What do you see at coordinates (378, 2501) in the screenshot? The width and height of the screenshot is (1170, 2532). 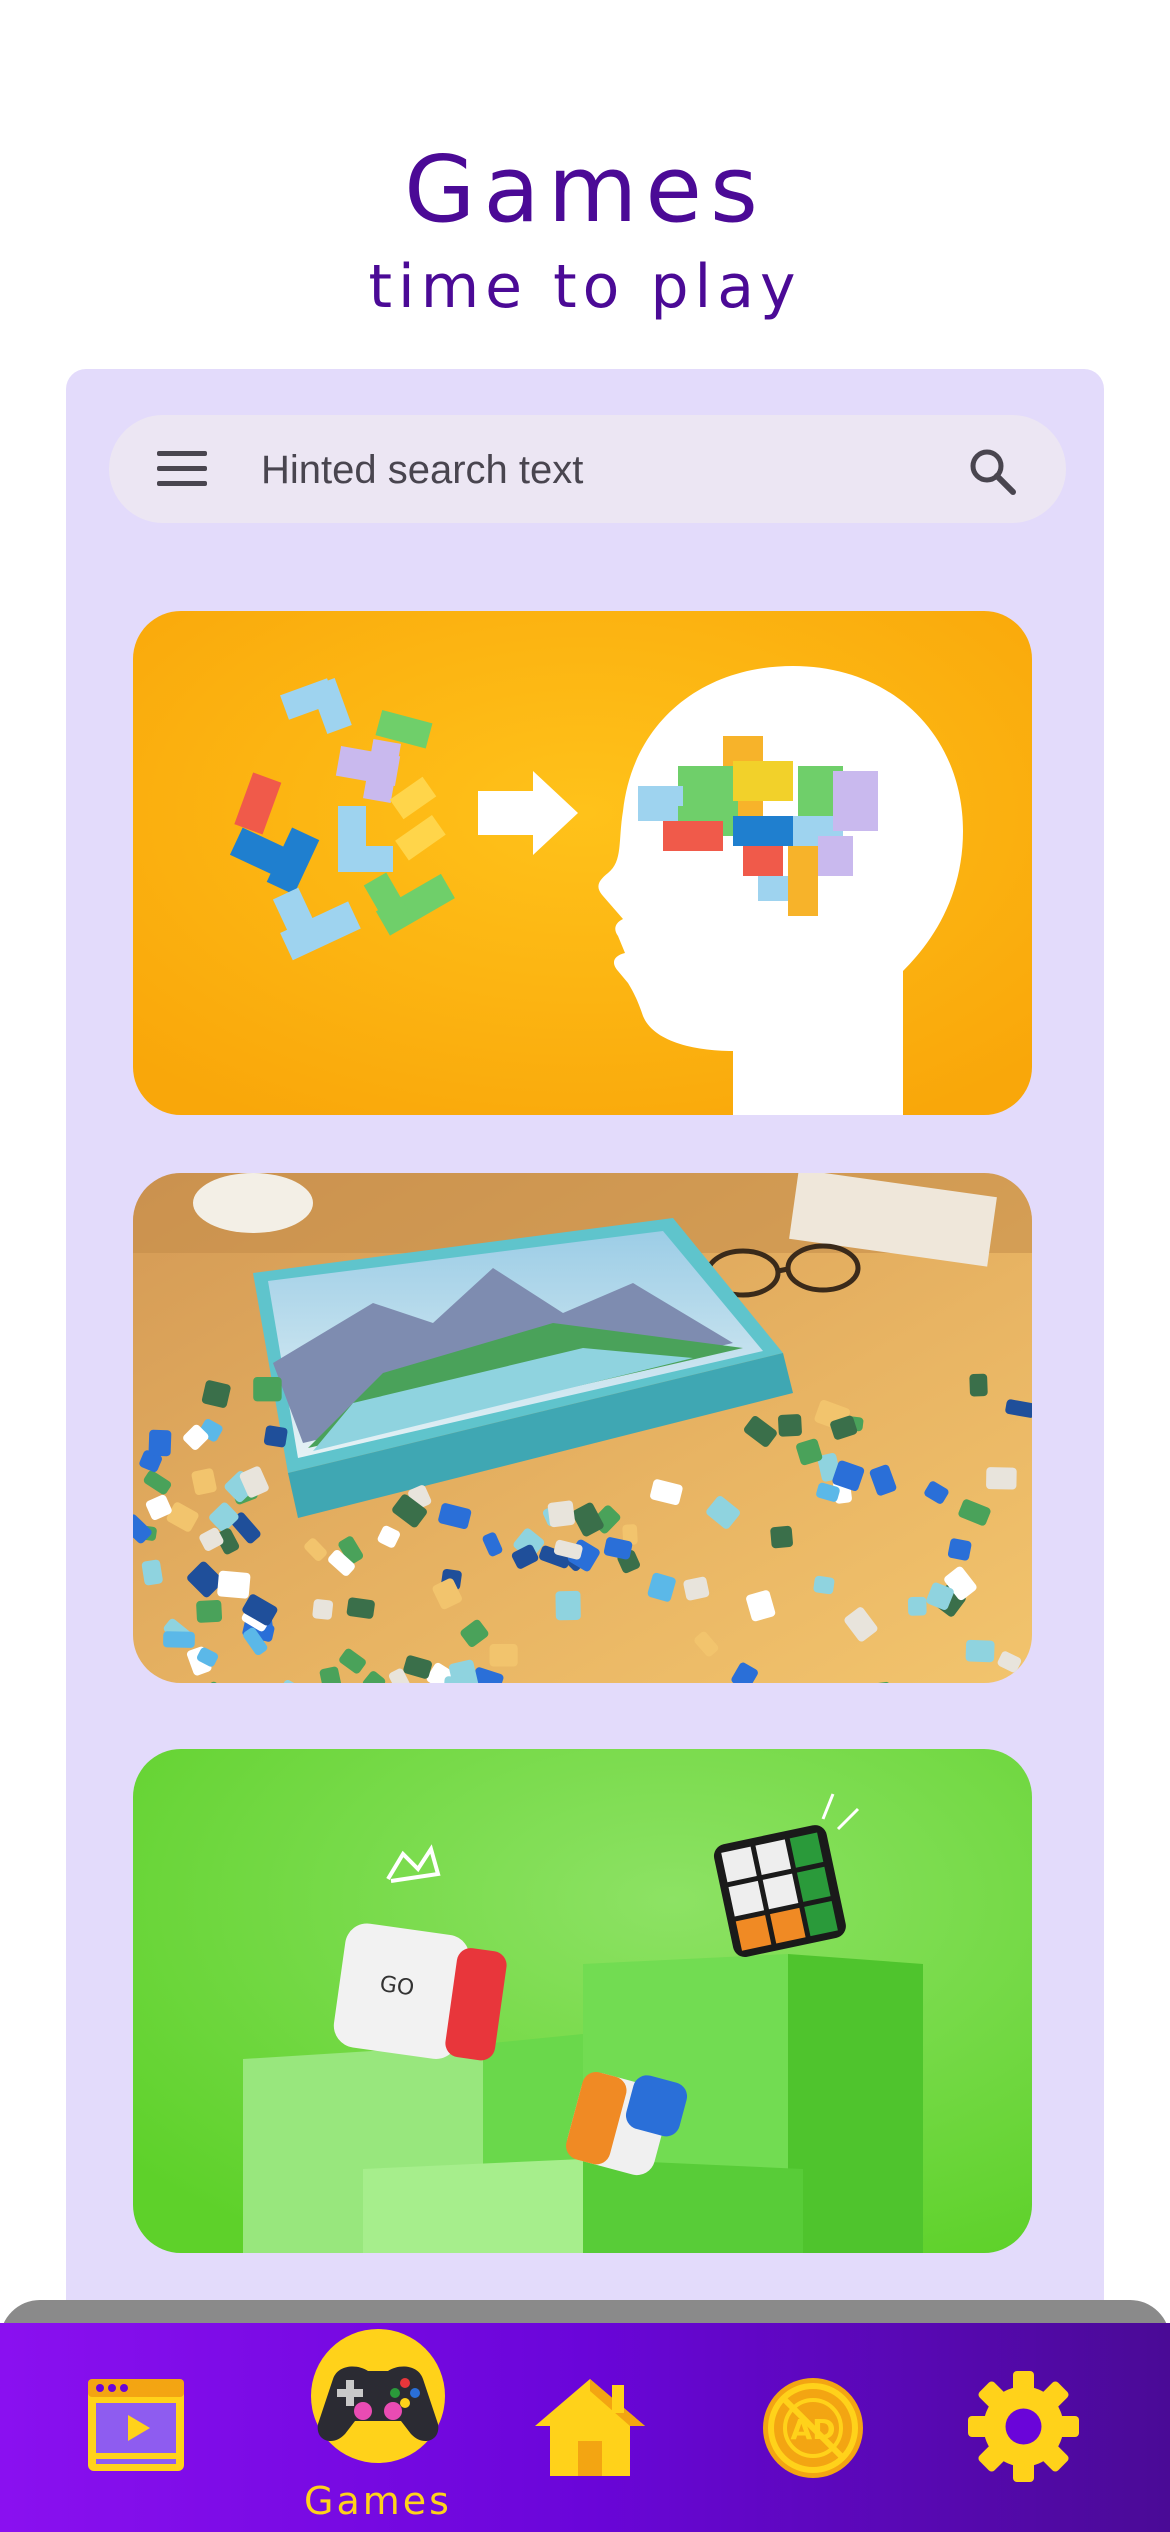 I see `nav-label-games: Games` at bounding box center [378, 2501].